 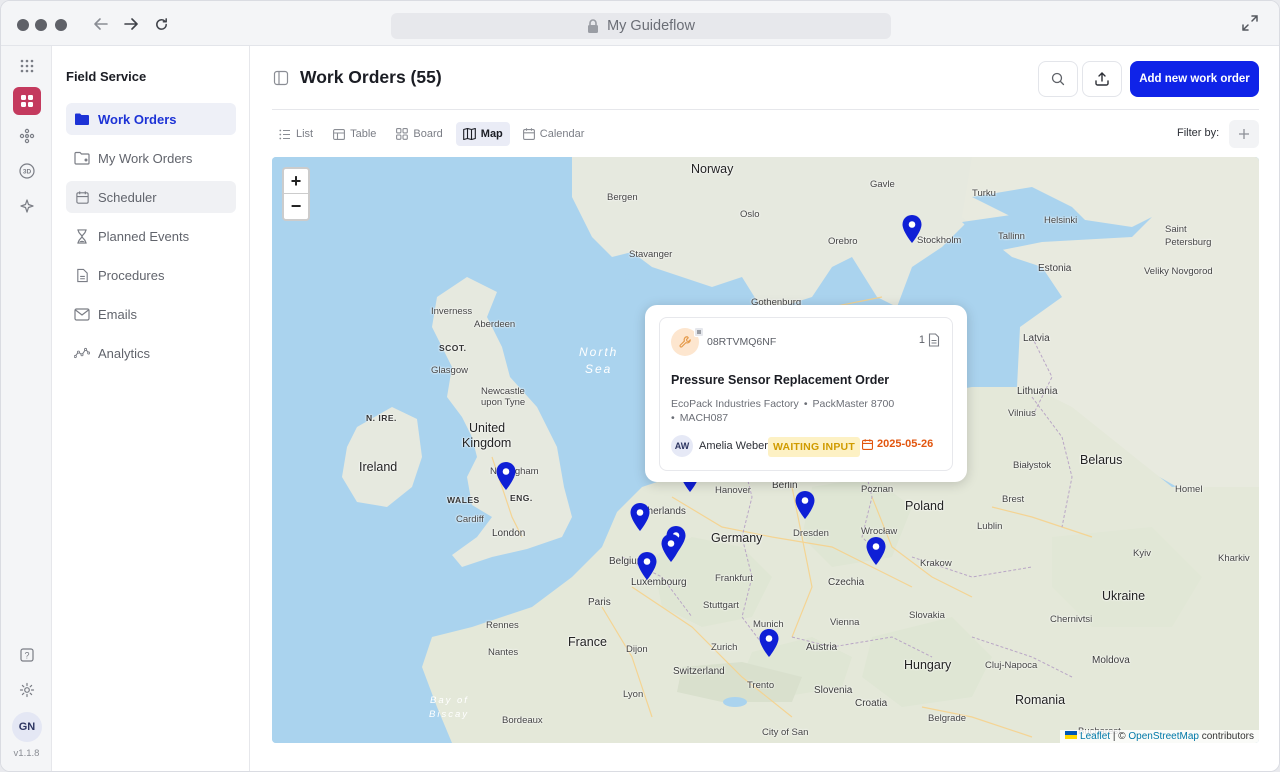 I want to click on map-label: Switzerland, so click(x=699, y=671).